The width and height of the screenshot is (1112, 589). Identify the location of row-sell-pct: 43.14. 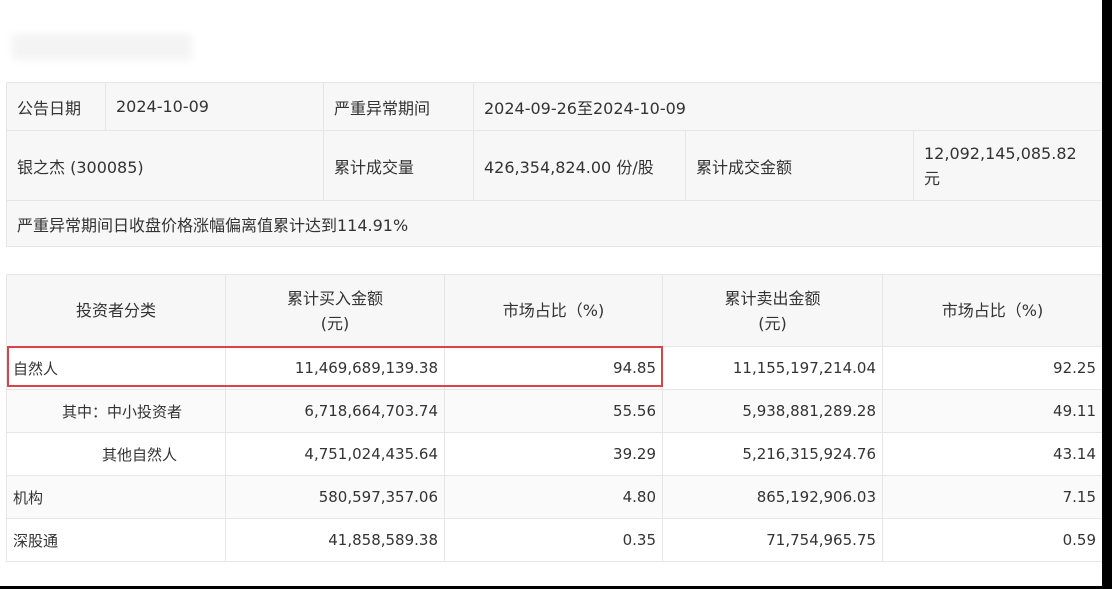
(992, 454).